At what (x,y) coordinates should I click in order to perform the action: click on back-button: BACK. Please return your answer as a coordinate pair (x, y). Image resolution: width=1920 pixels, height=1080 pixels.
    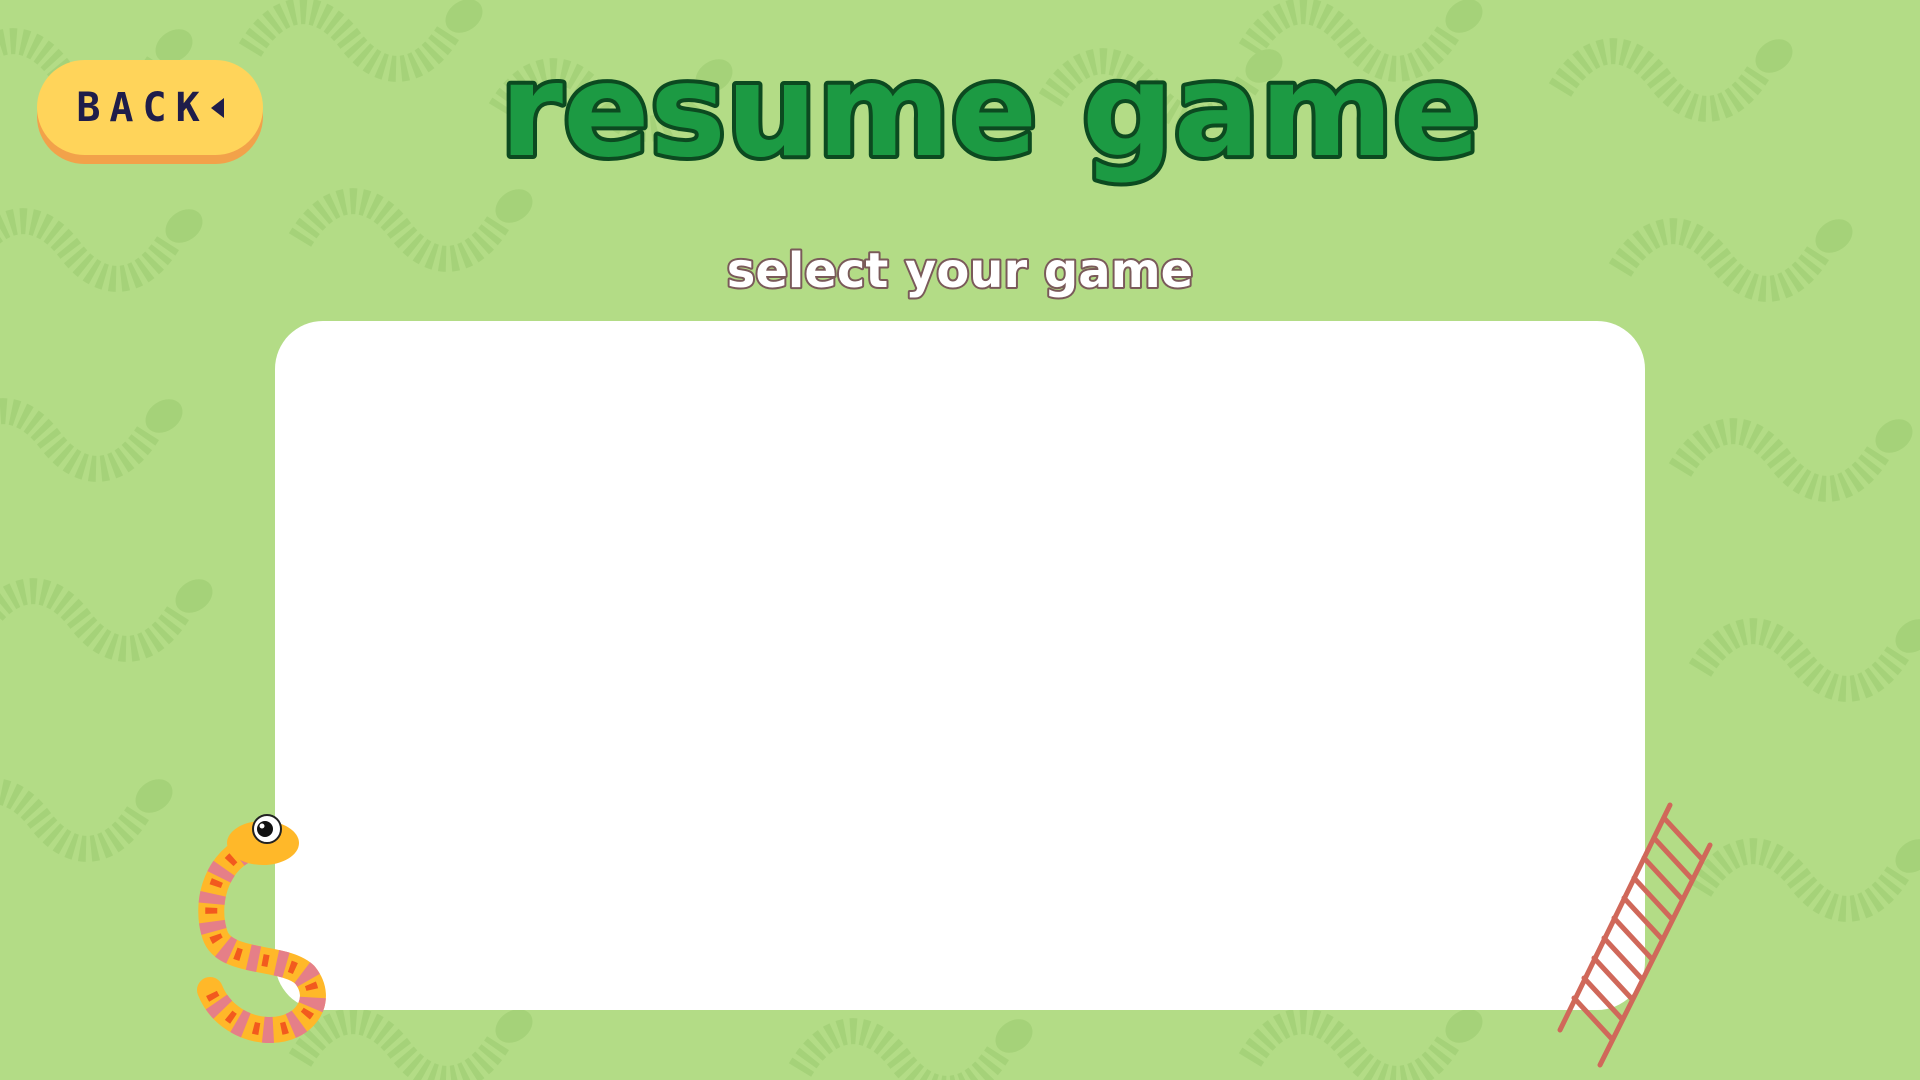
    Looking at the image, I should click on (150, 107).